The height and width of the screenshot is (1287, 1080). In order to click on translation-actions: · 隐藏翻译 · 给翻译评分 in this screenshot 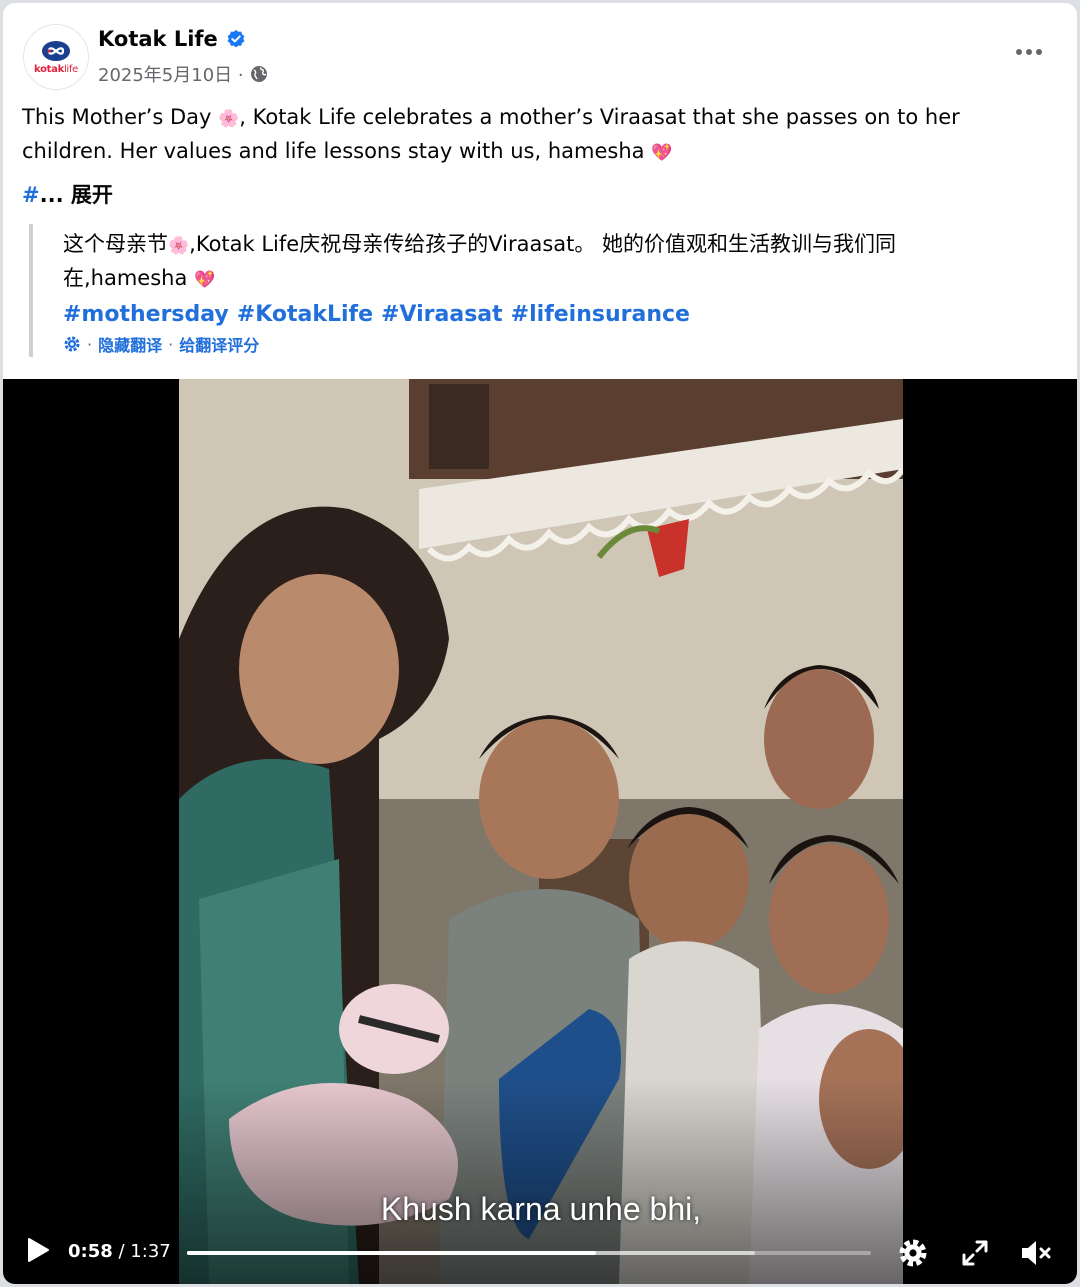, I will do `click(161, 344)`.